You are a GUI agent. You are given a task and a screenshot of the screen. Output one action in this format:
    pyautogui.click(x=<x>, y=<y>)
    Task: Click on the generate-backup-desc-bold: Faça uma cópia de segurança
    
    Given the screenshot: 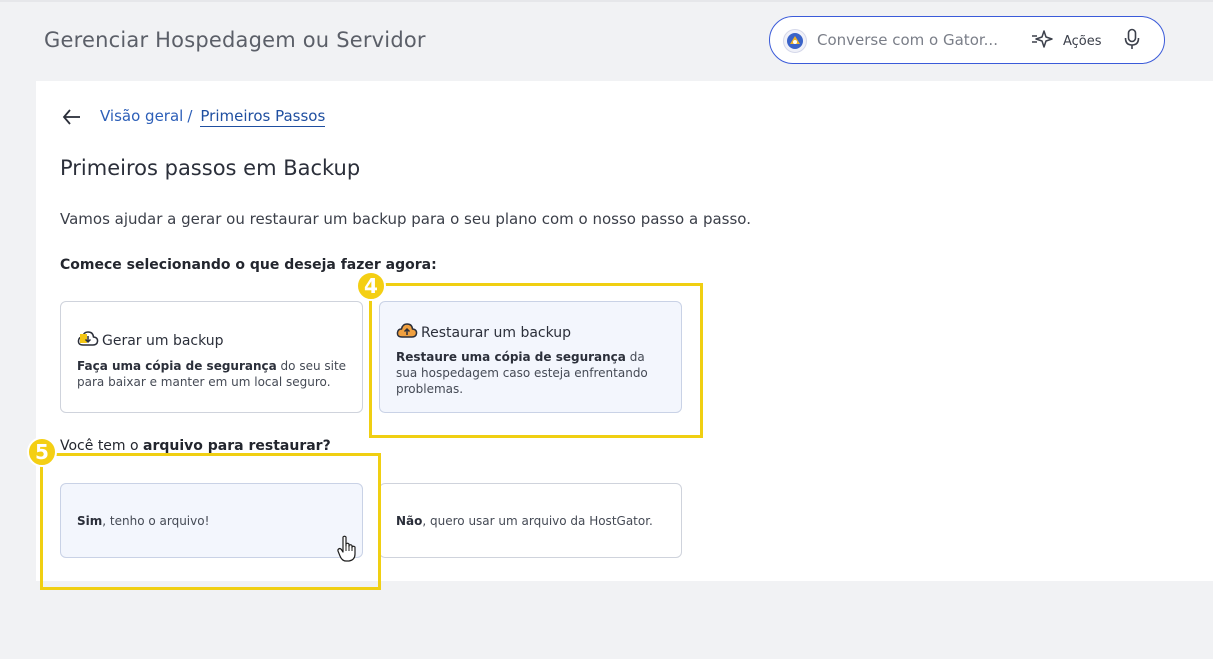 What is the action you would take?
    pyautogui.click(x=177, y=366)
    